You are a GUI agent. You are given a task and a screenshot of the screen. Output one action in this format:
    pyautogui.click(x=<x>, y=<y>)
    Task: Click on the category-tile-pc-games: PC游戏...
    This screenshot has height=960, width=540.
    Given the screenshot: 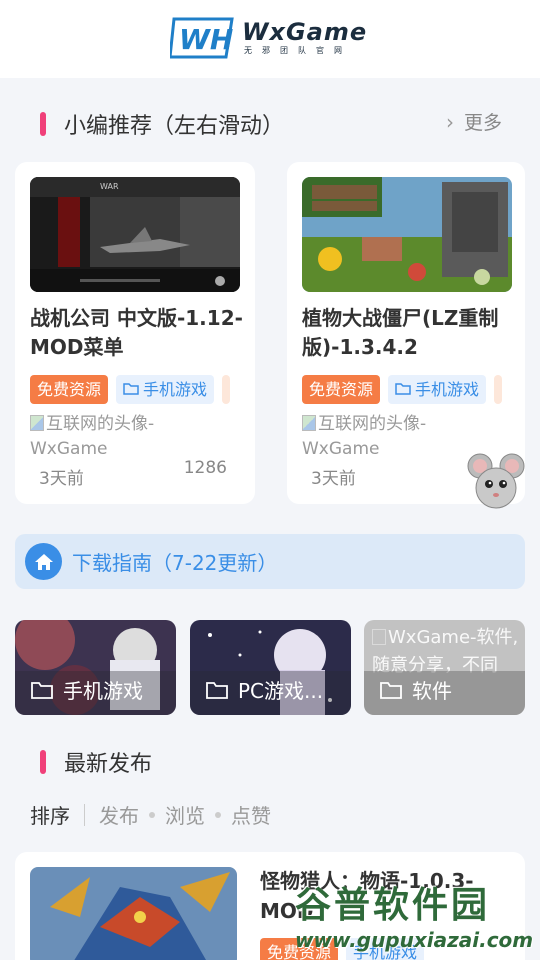 What is the action you would take?
    pyautogui.click(x=270, y=667)
    